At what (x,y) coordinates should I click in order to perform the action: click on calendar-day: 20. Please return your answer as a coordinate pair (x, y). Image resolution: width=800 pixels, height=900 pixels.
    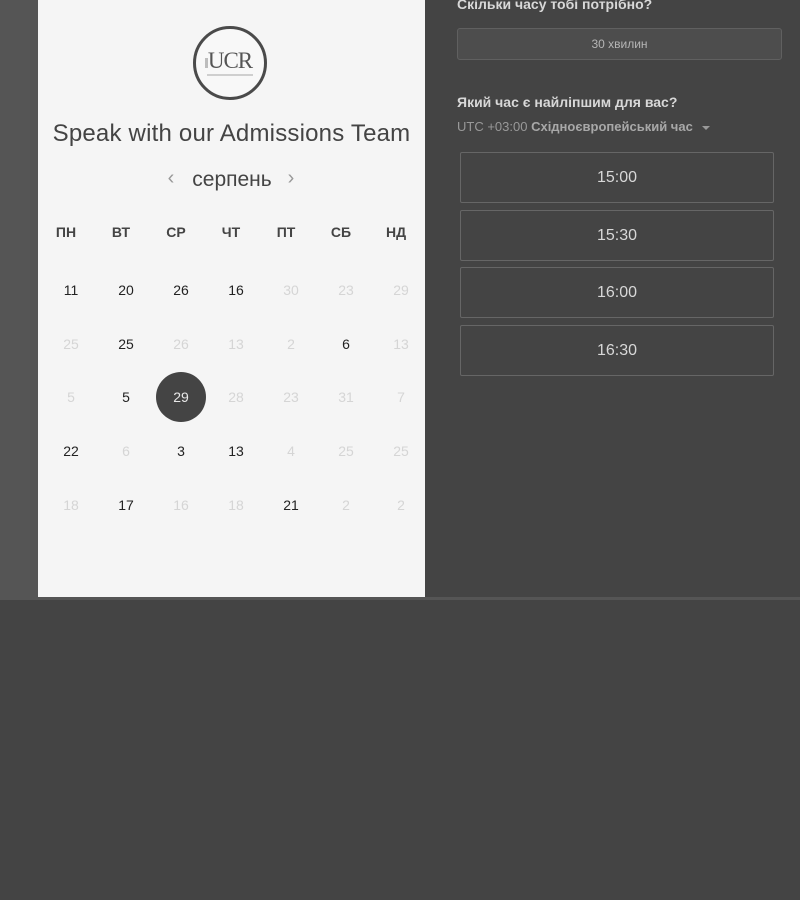
    Looking at the image, I should click on (126, 290).